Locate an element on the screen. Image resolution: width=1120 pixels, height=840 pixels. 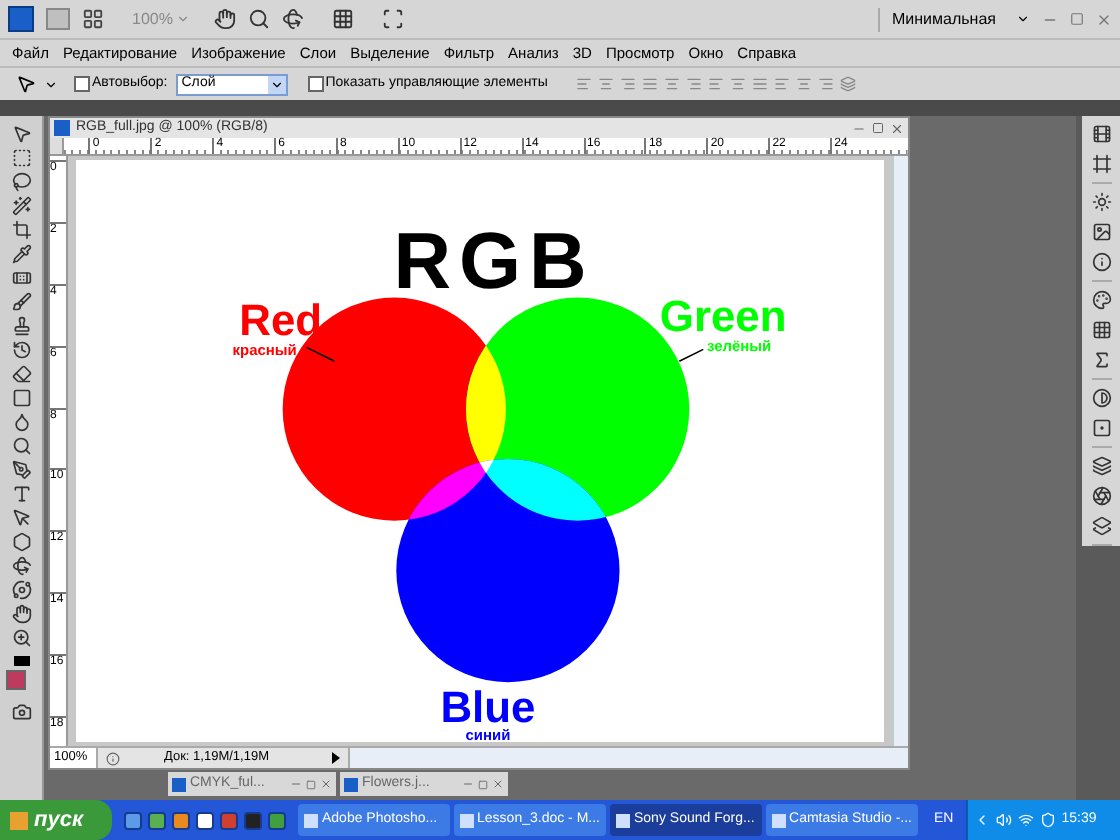
info-panel-icon is located at coordinates (1101, 262).